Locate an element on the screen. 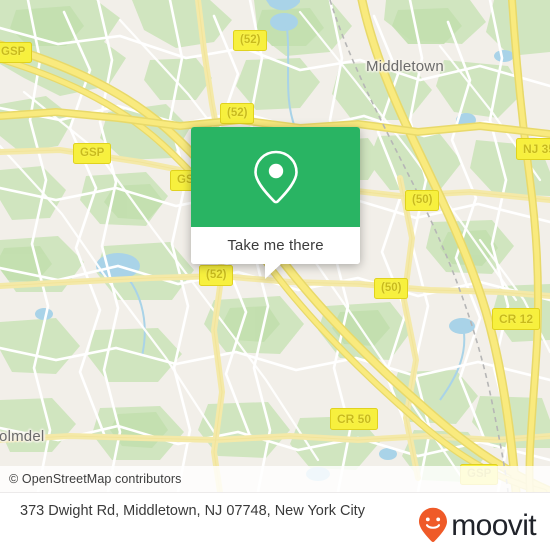  popup-card-body: Take me there is located at coordinates (275, 195).